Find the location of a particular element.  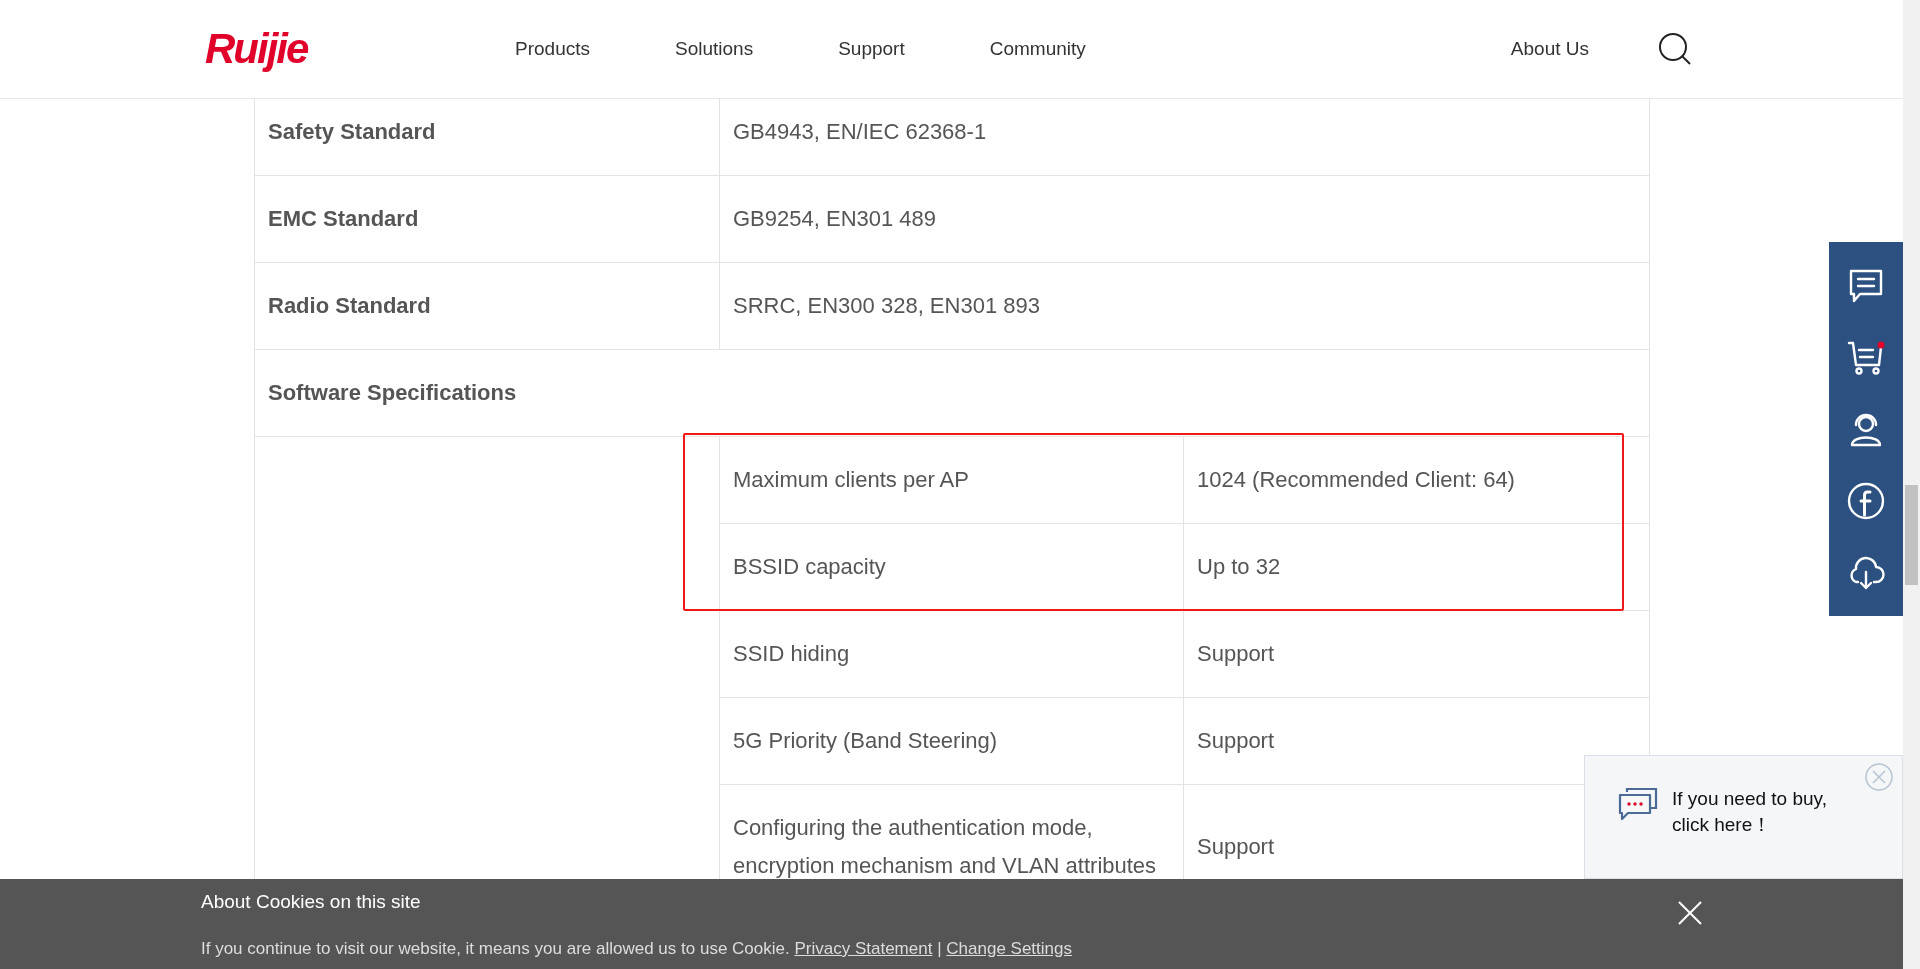

nav-link: Support is located at coordinates (871, 49).